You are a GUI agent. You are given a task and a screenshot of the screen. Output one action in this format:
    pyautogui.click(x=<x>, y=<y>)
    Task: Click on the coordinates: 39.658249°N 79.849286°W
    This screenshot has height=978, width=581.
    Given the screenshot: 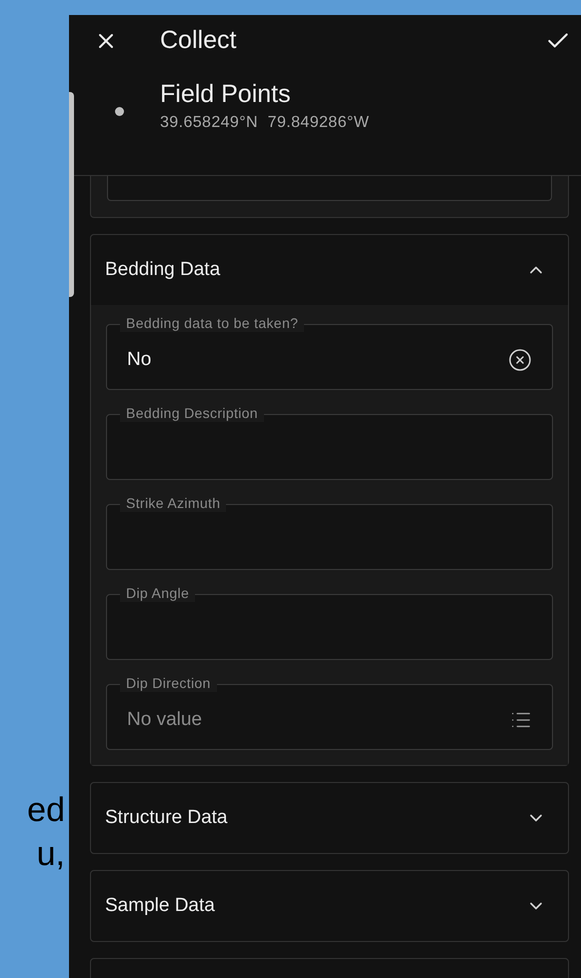 What is the action you would take?
    pyautogui.click(x=265, y=123)
    